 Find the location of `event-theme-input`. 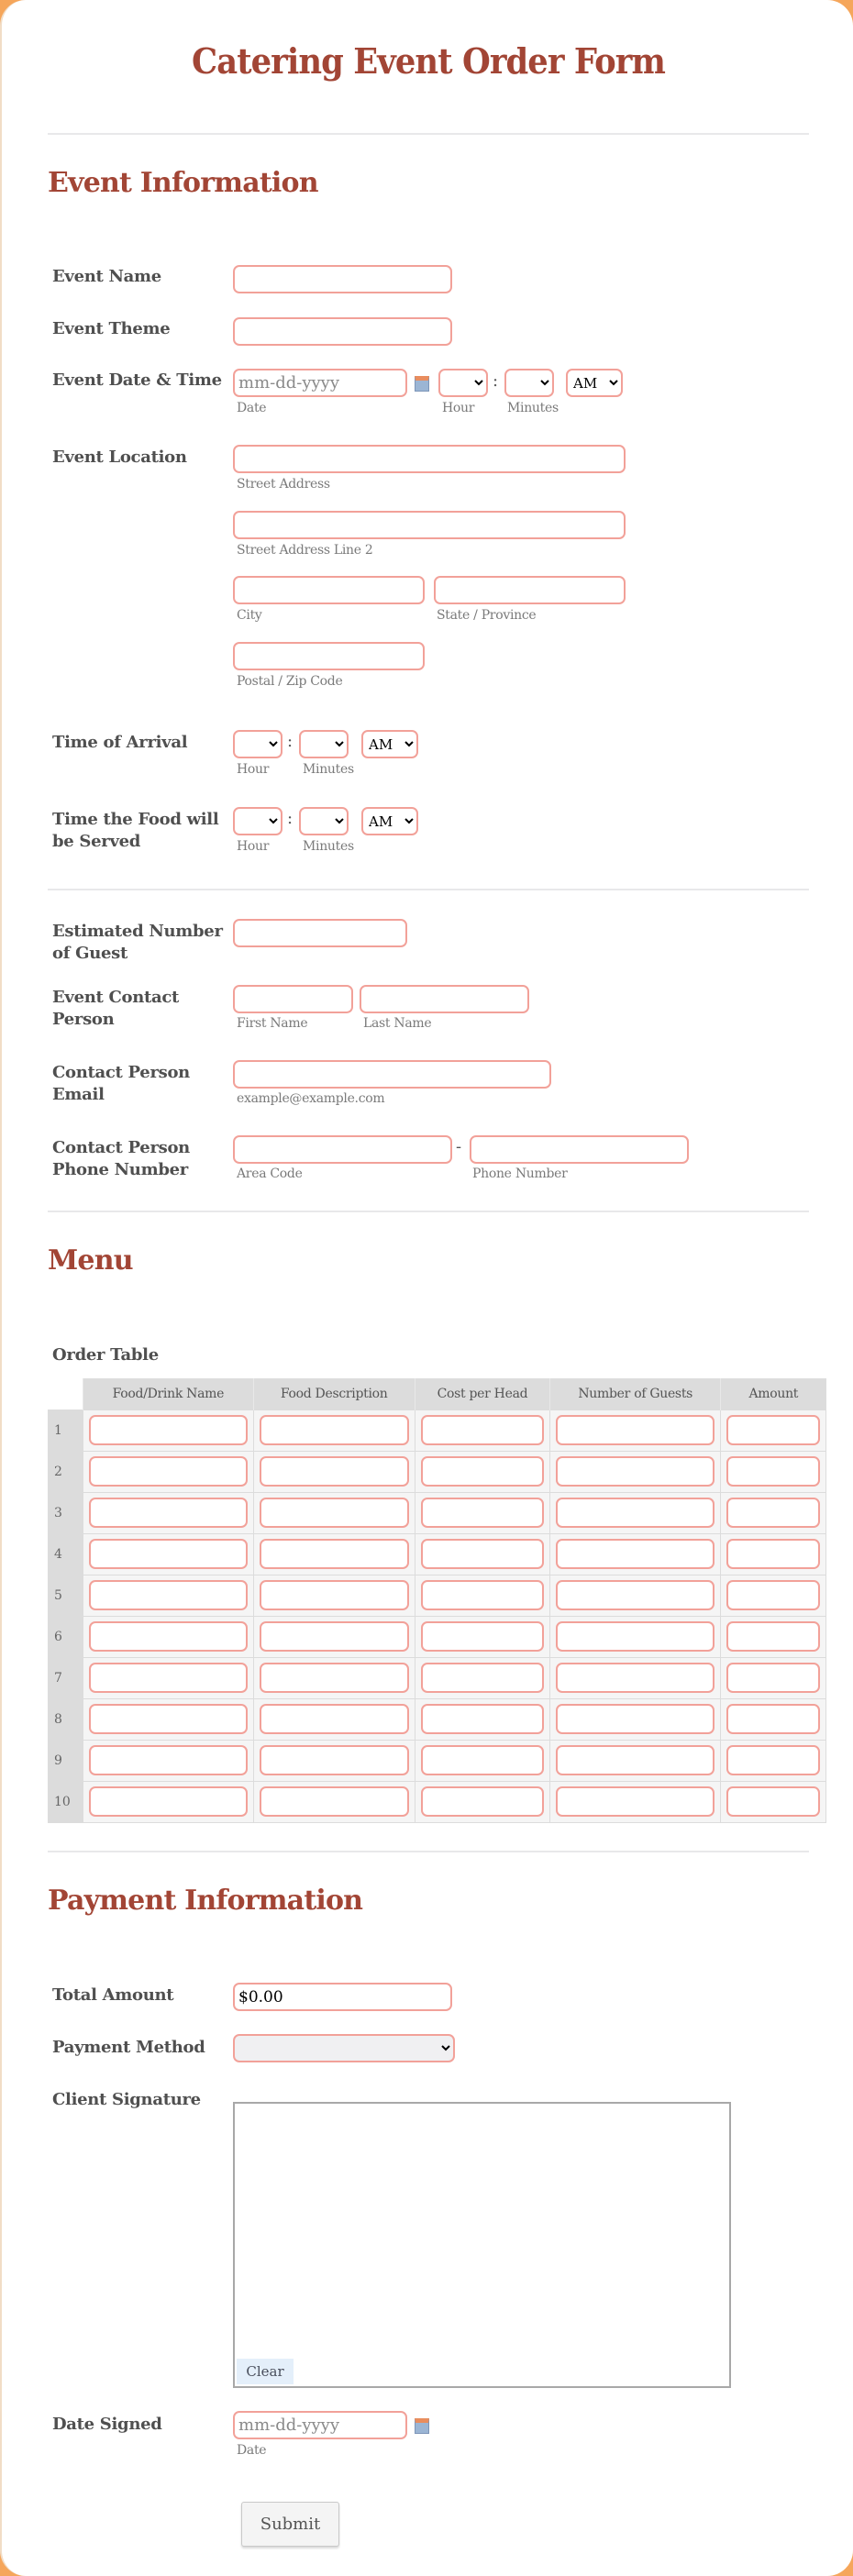

event-theme-input is located at coordinates (342, 331).